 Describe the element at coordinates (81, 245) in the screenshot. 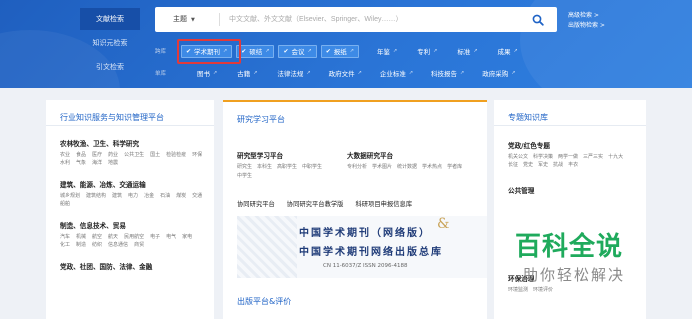

I see `category-link: 制造` at that location.